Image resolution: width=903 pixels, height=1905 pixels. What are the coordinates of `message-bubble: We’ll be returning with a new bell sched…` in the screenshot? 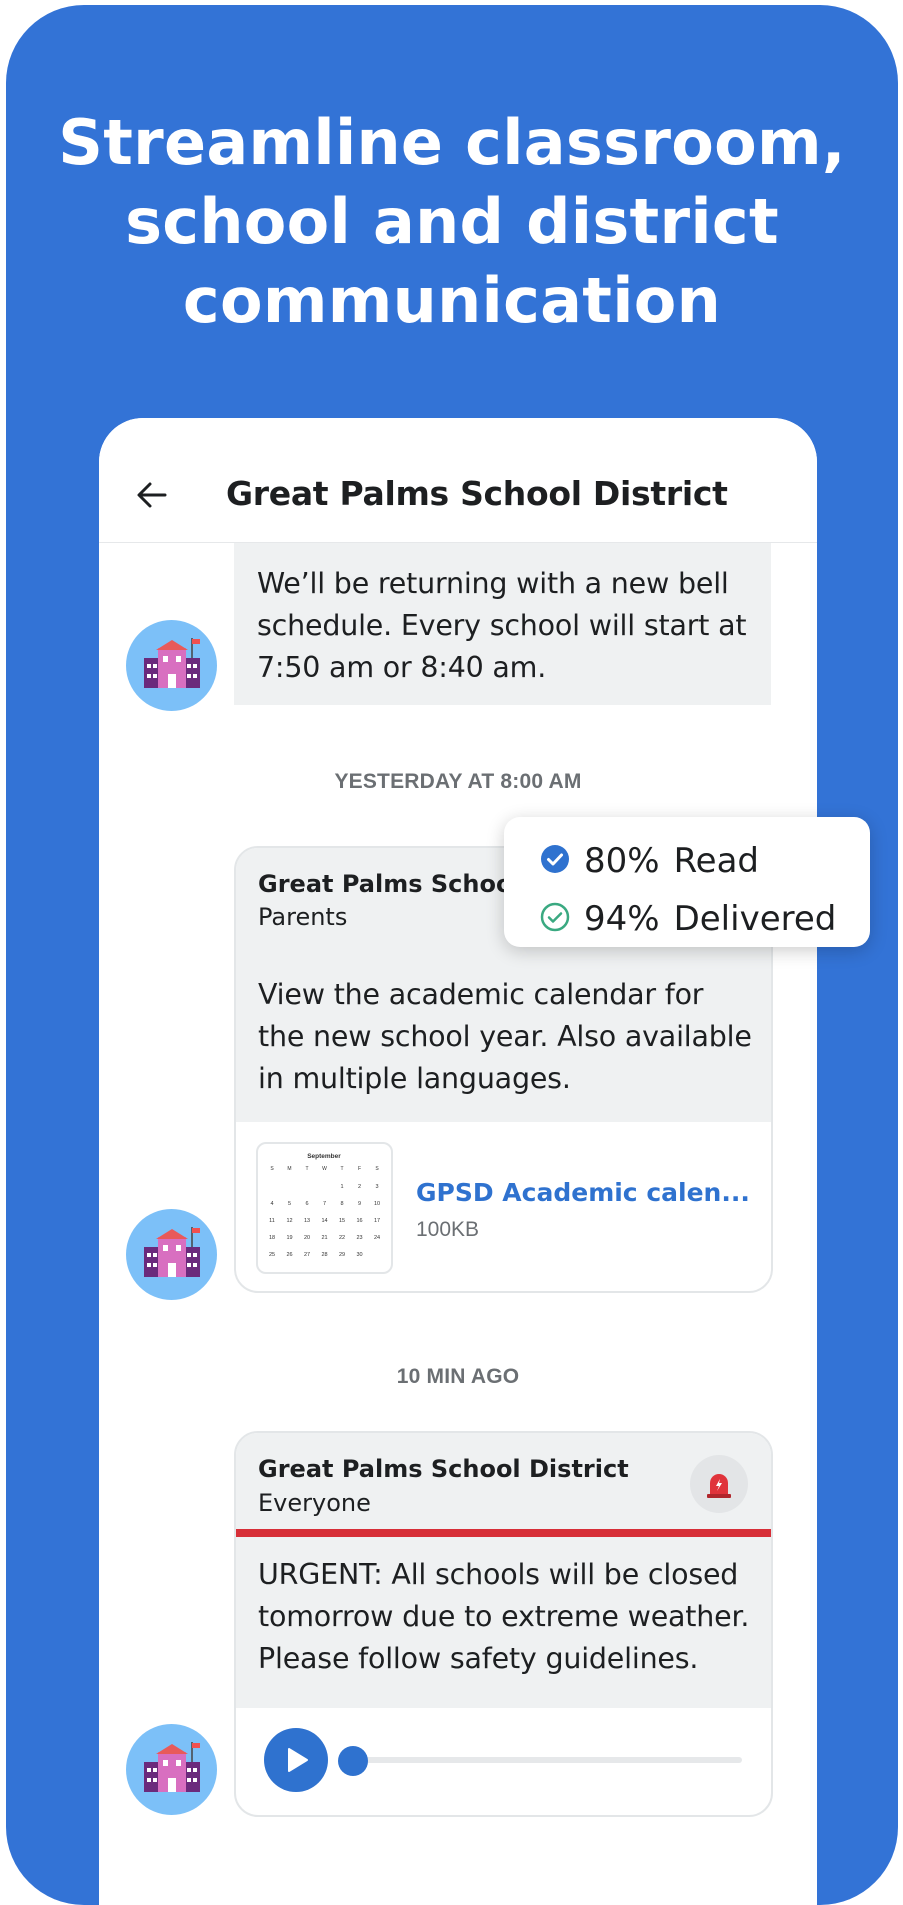 It's located at (502, 624).